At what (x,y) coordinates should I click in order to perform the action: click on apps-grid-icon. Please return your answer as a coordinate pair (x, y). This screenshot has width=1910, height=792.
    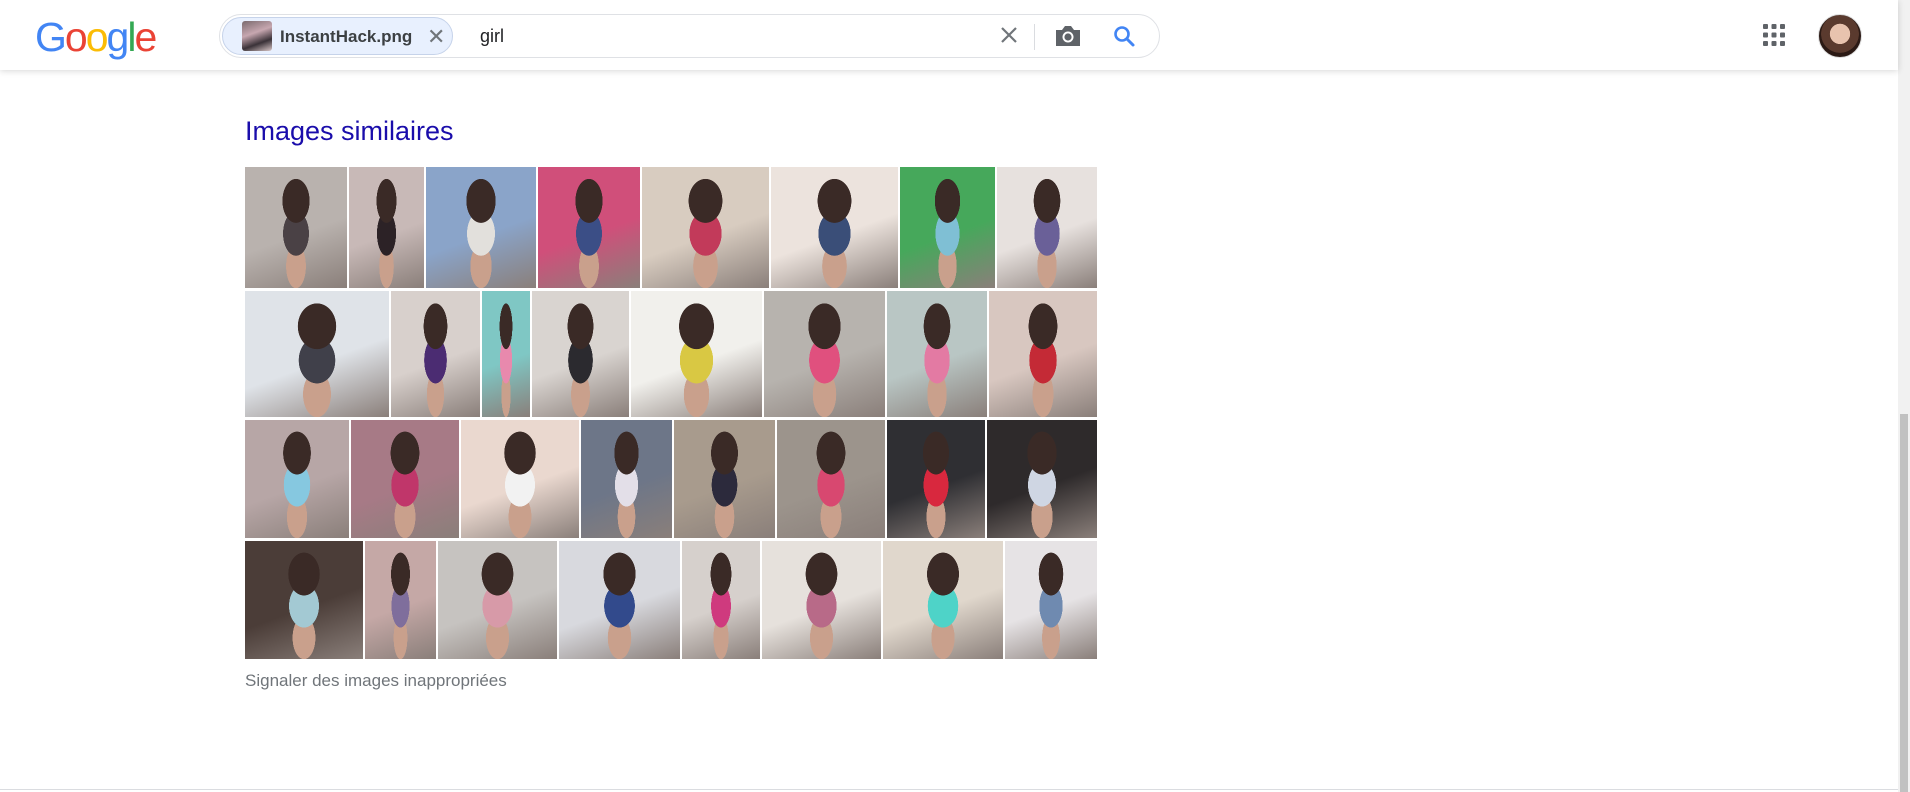
    Looking at the image, I should click on (1774, 35).